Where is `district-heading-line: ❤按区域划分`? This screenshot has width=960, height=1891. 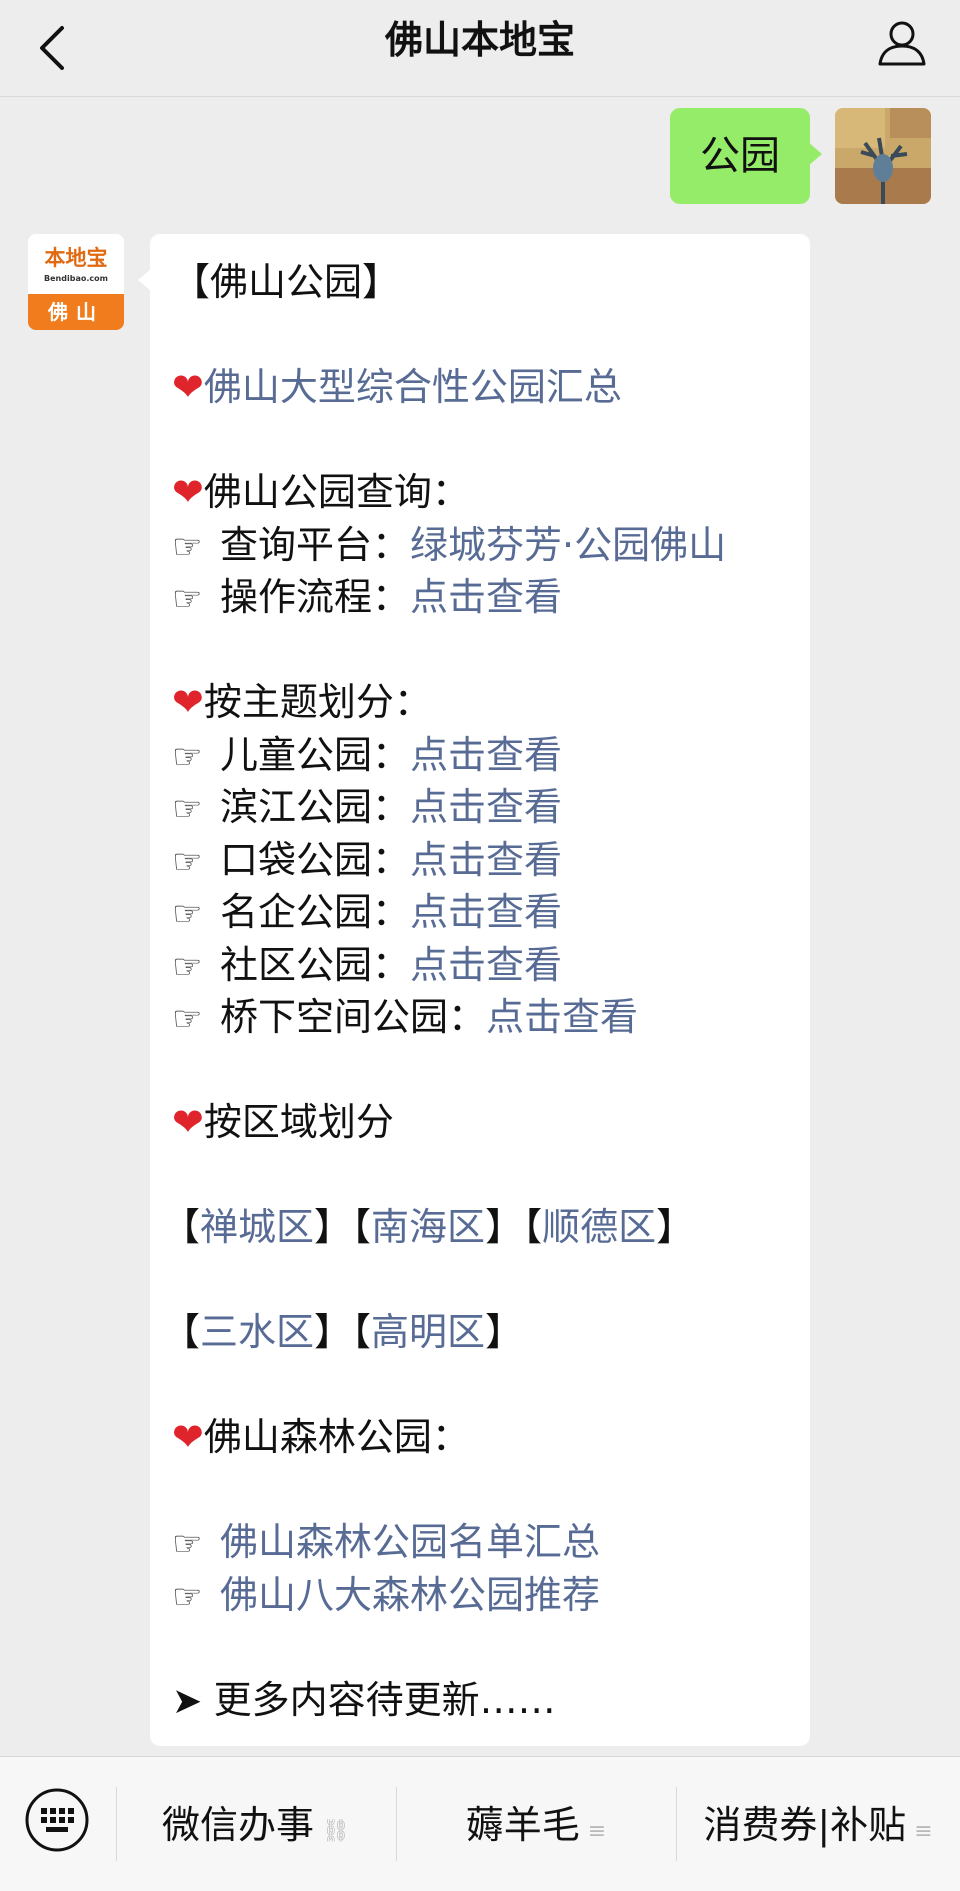
district-heading-line: ❤按区域划分 is located at coordinates (491, 1122).